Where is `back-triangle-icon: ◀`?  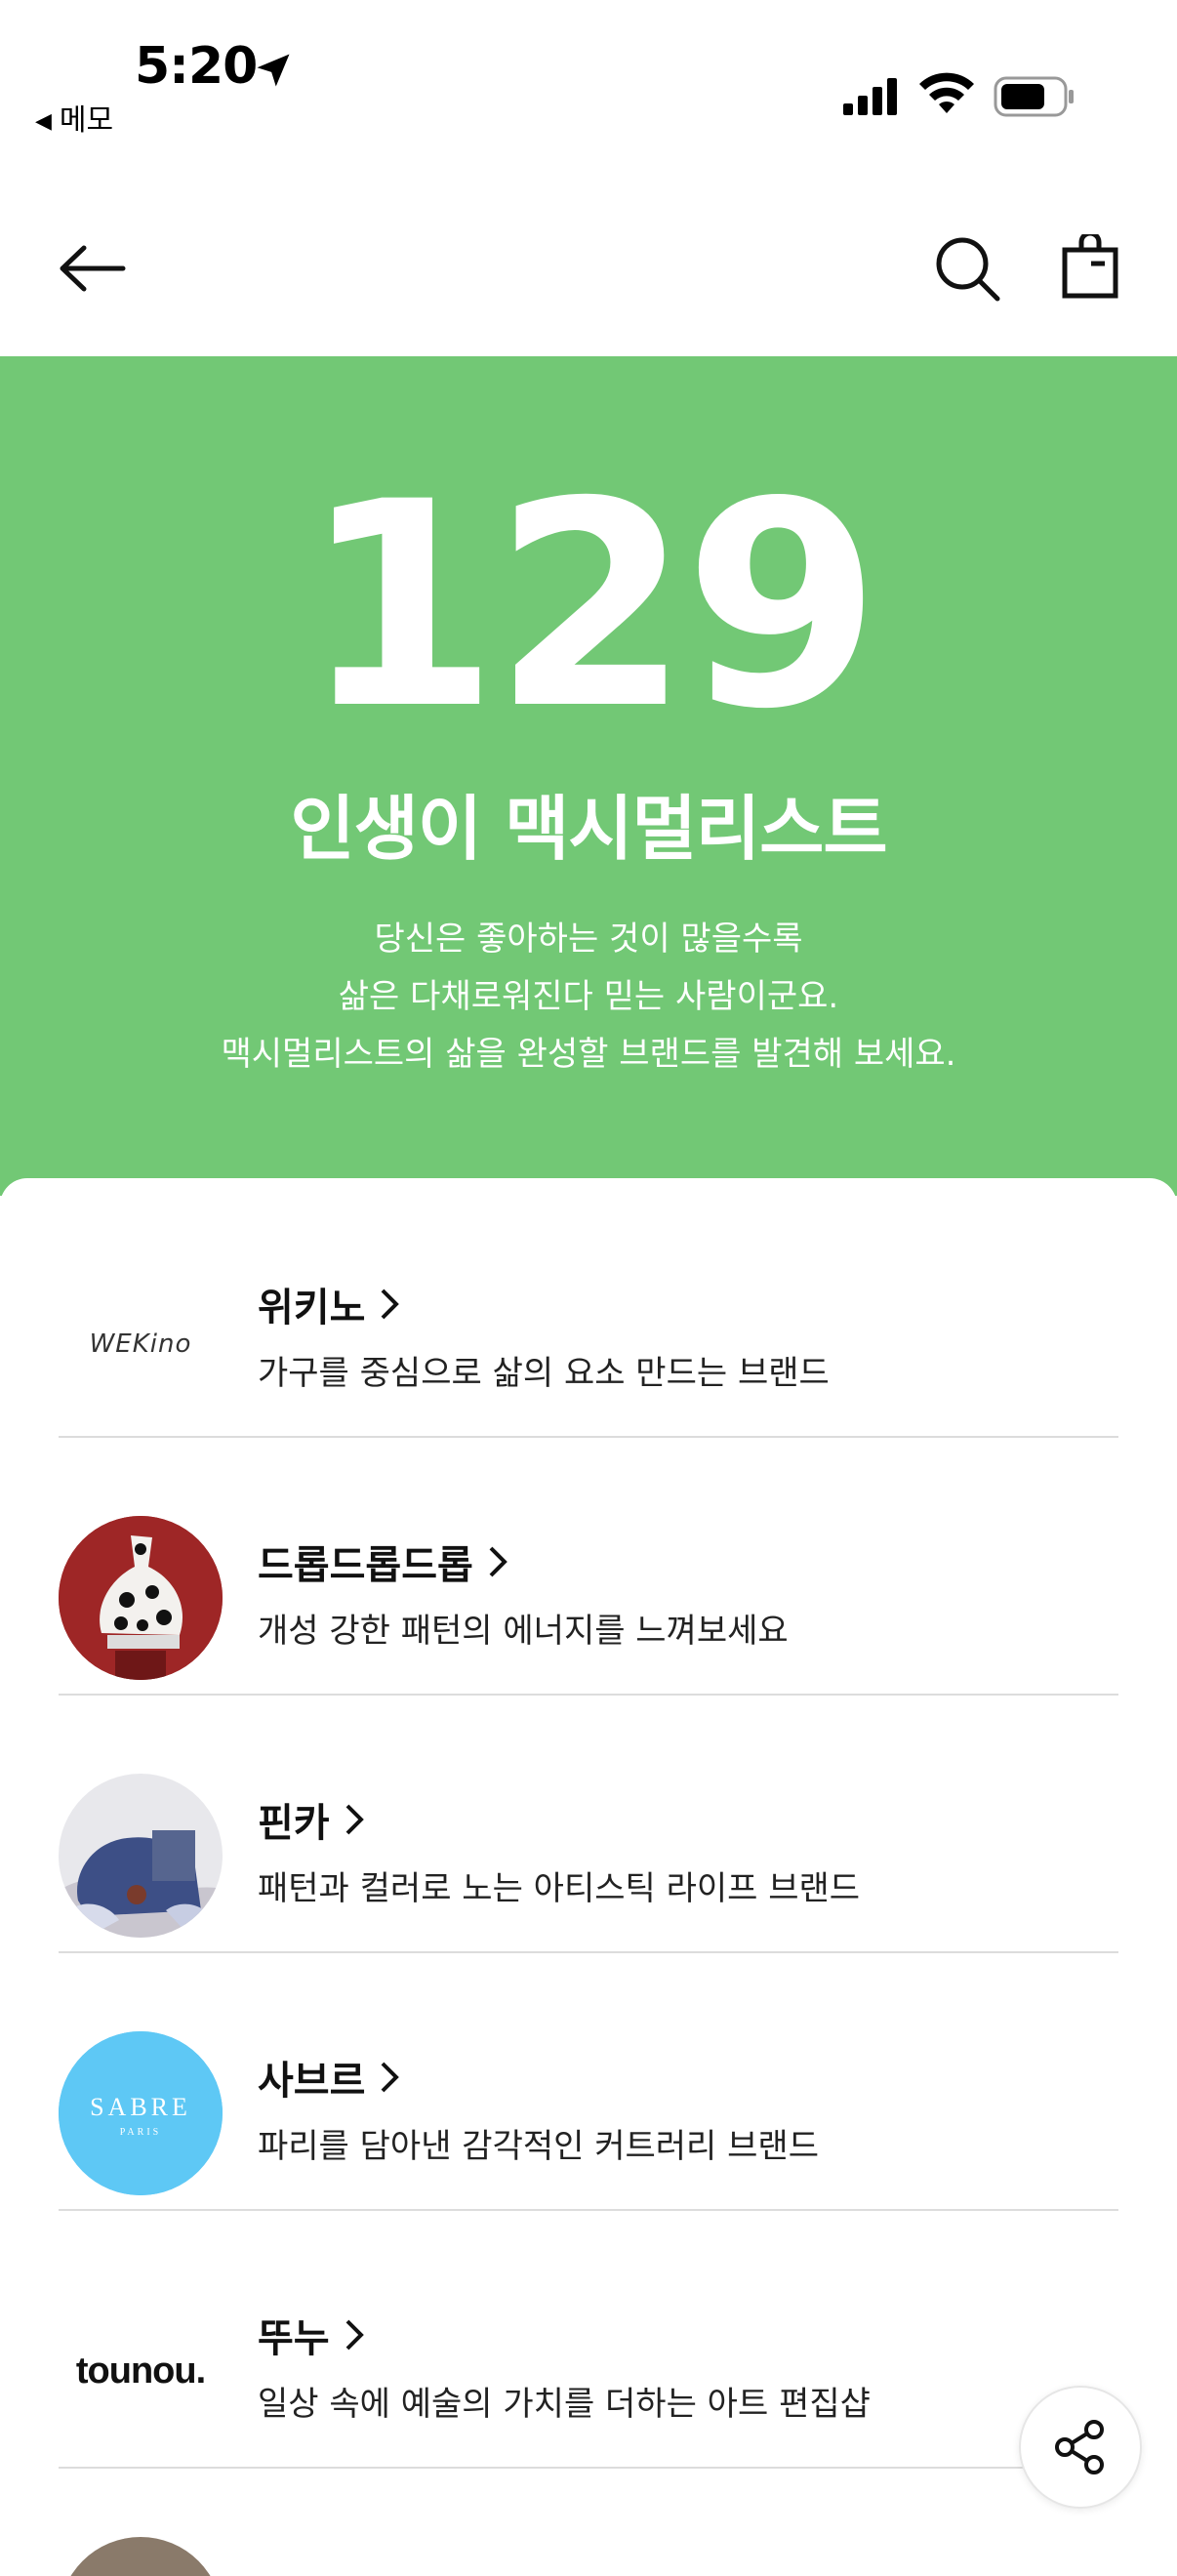 back-triangle-icon: ◀ is located at coordinates (43, 121).